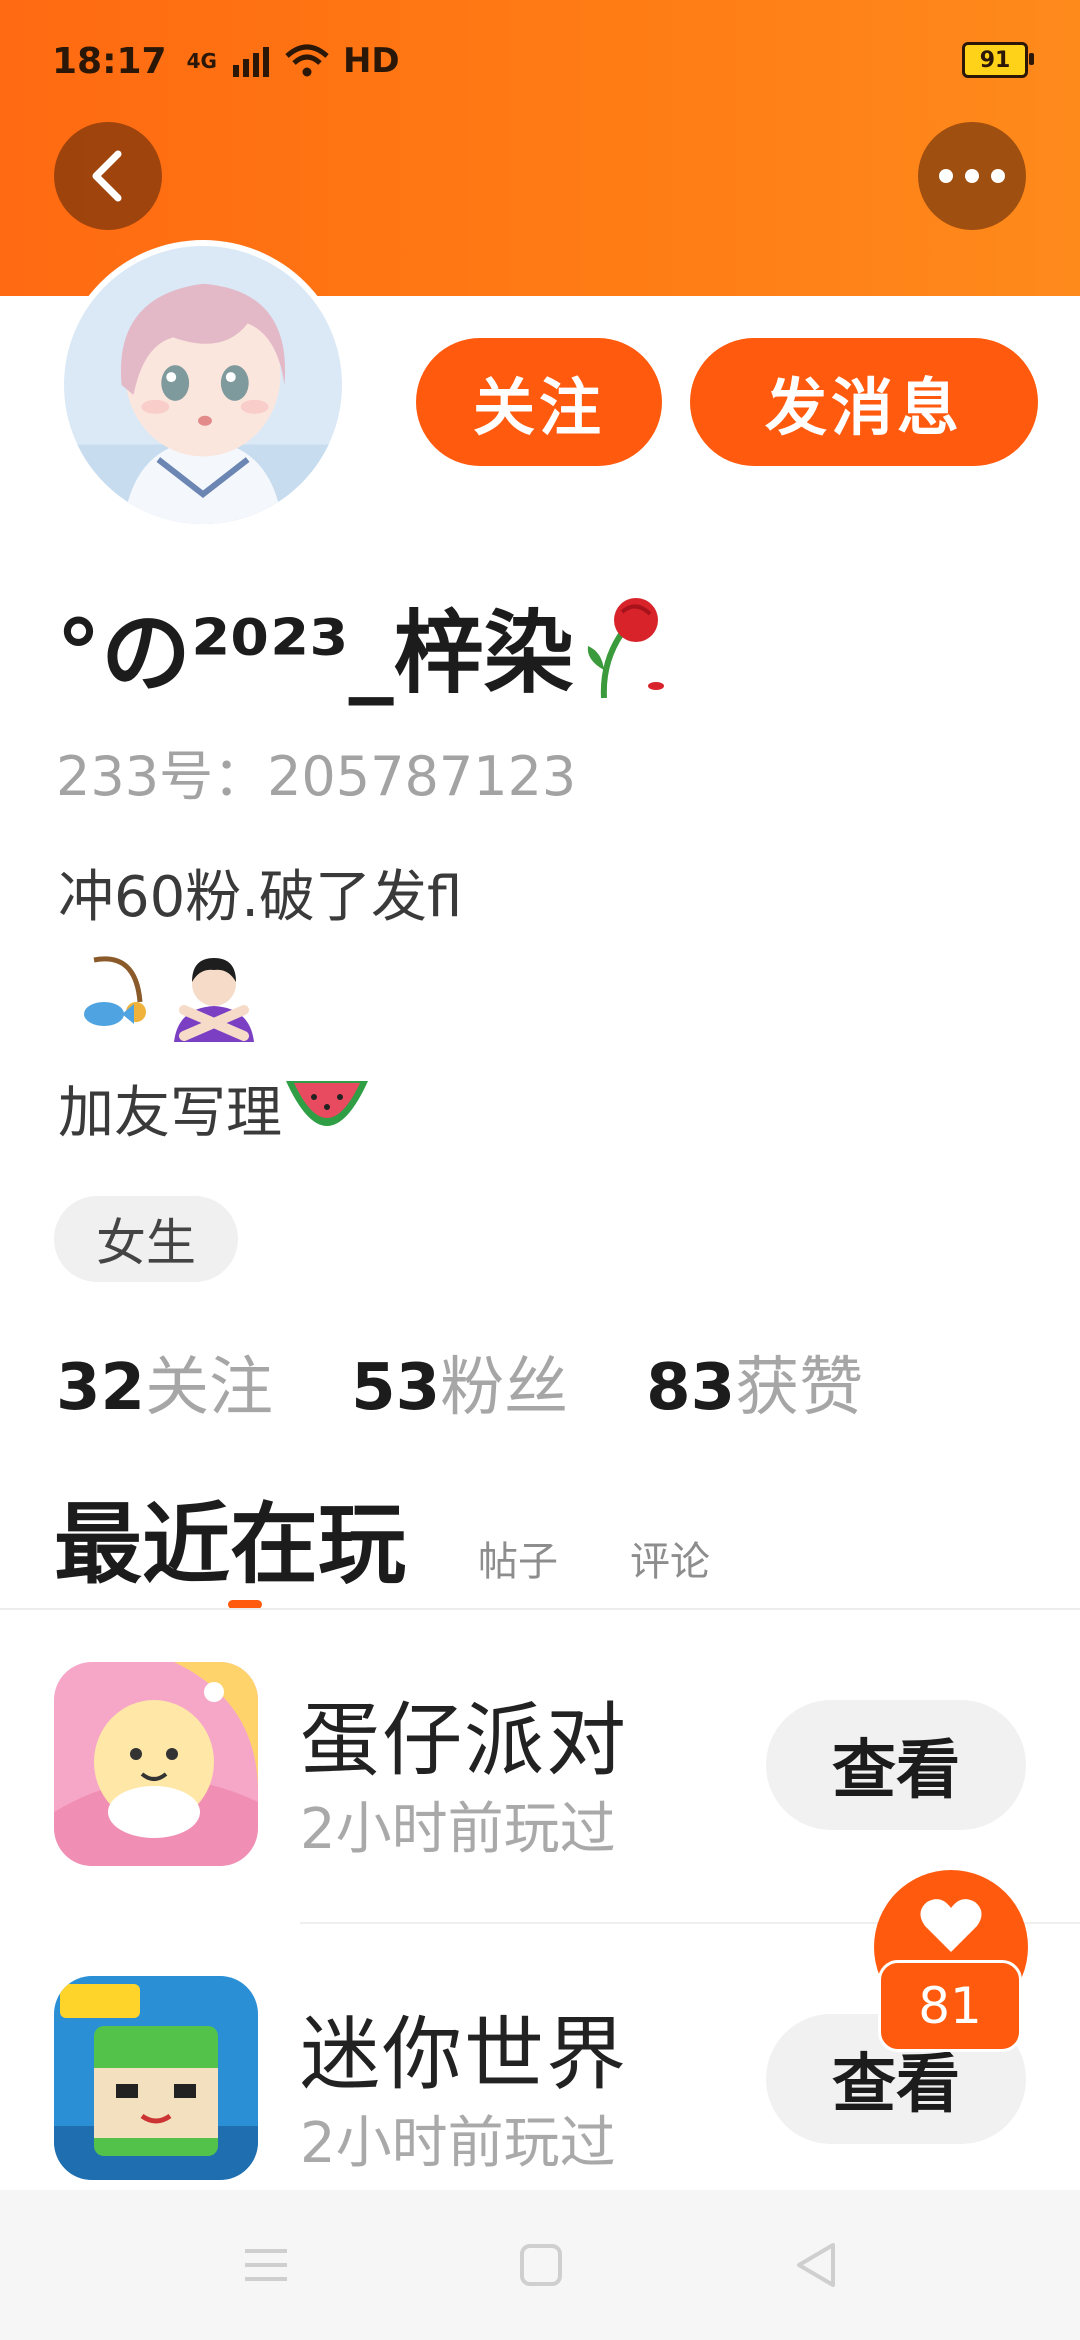 This screenshot has width=1080, height=2340. What do you see at coordinates (815, 2265) in the screenshot?
I see `back-triangle-icon` at bounding box center [815, 2265].